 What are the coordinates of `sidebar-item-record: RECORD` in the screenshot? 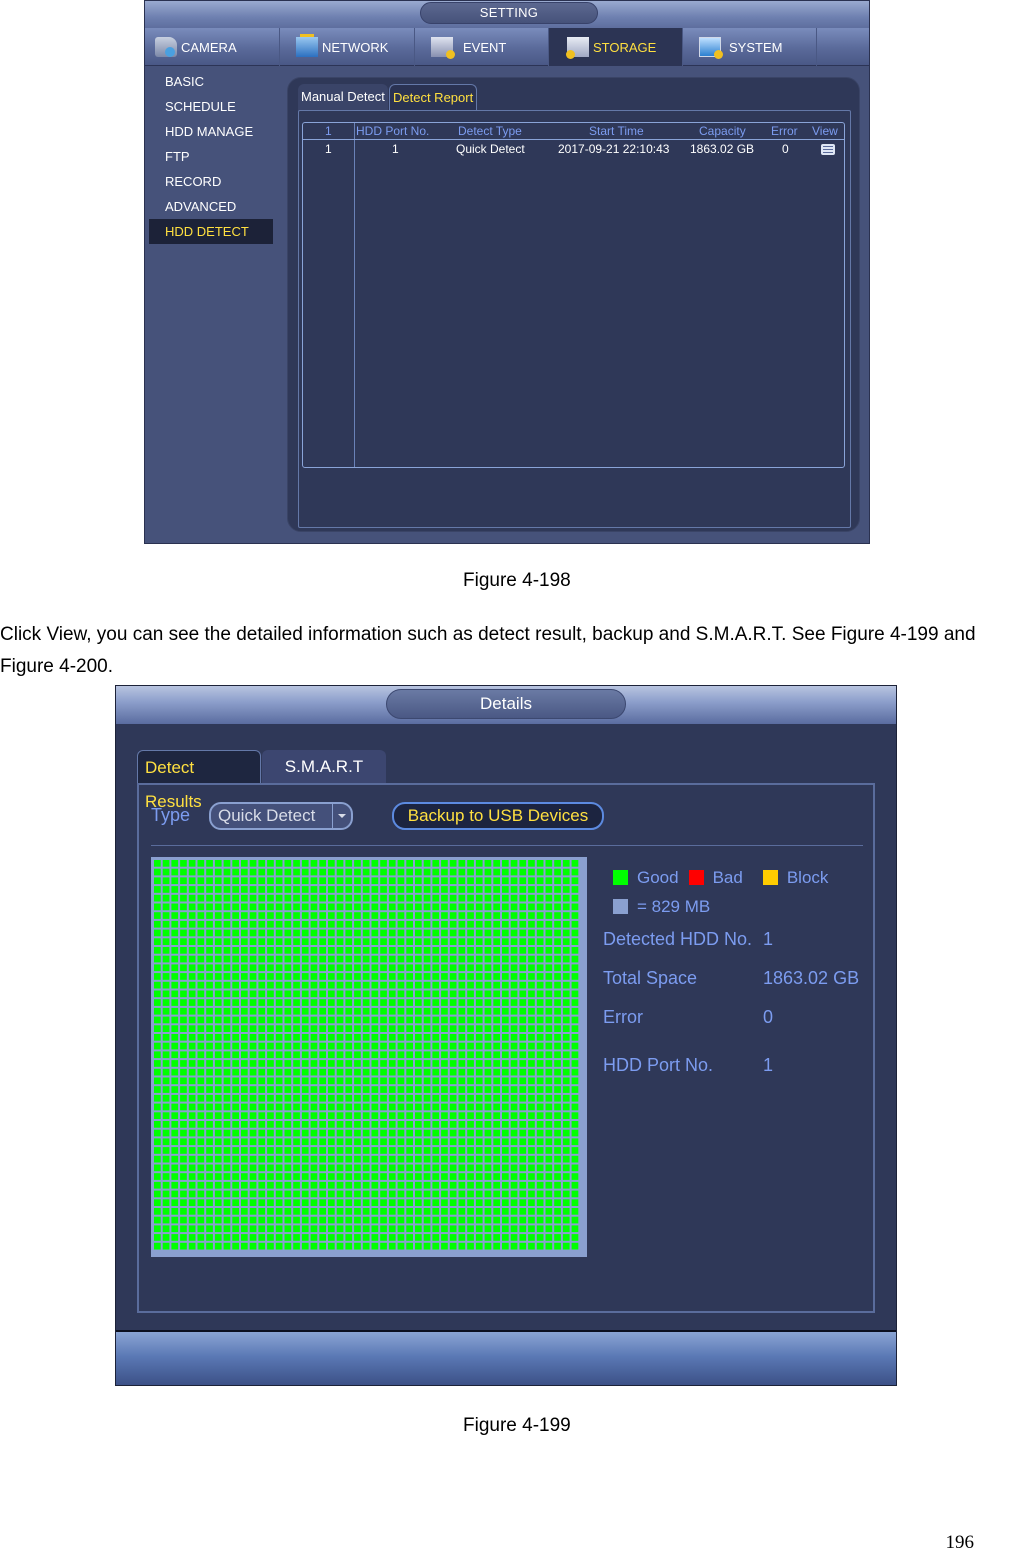 It's located at (211, 181).